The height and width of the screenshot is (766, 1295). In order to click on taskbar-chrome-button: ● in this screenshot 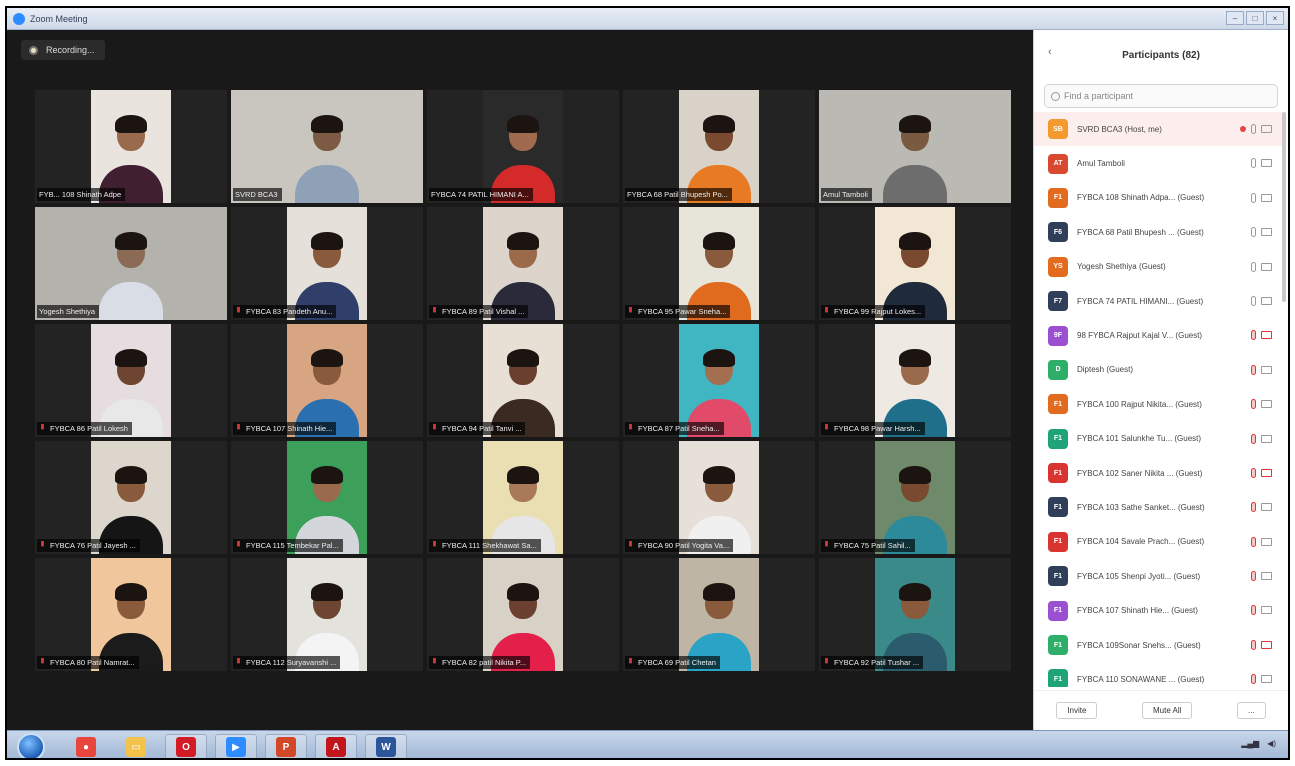, I will do `click(86, 746)`.